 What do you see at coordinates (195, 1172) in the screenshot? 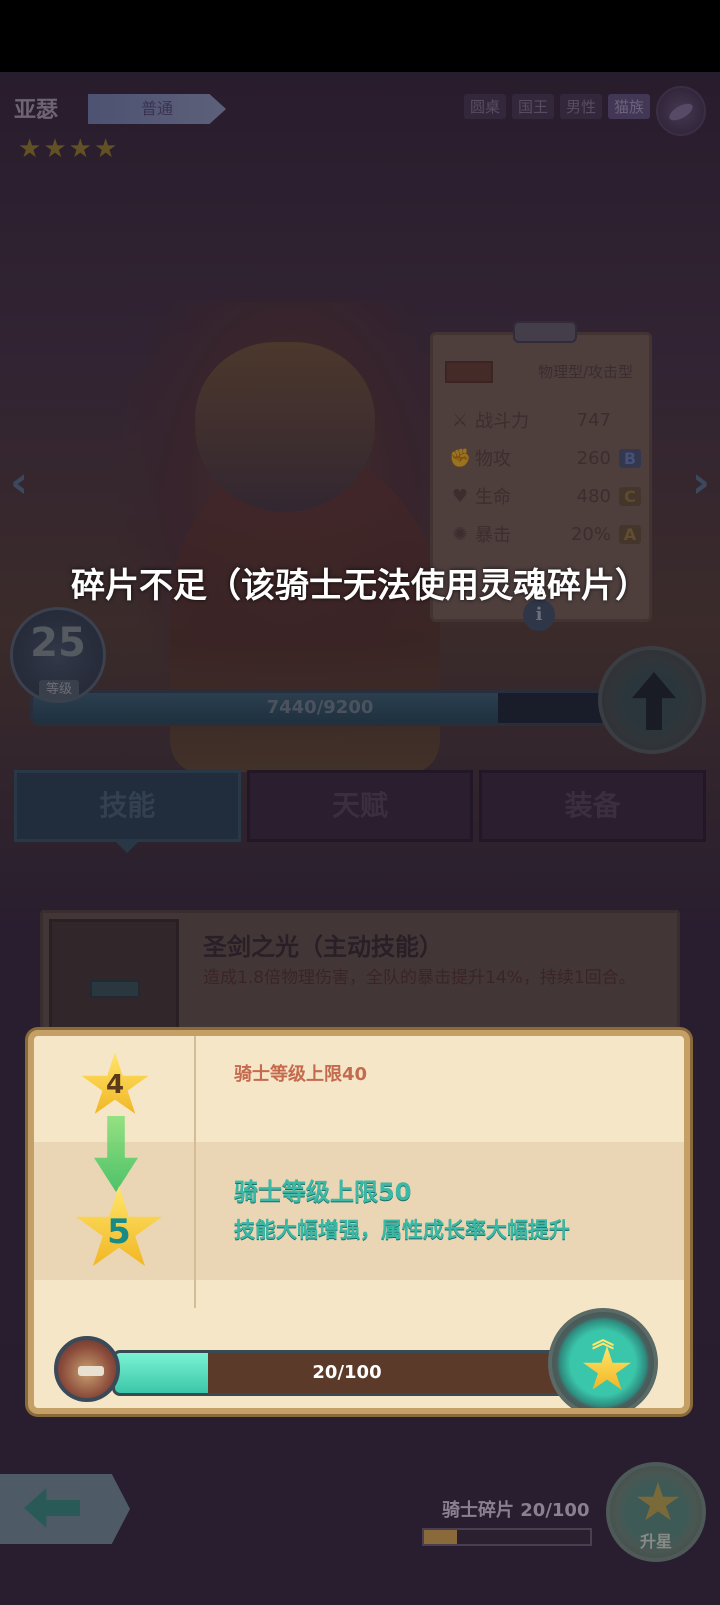
I see `dialog-divider` at bounding box center [195, 1172].